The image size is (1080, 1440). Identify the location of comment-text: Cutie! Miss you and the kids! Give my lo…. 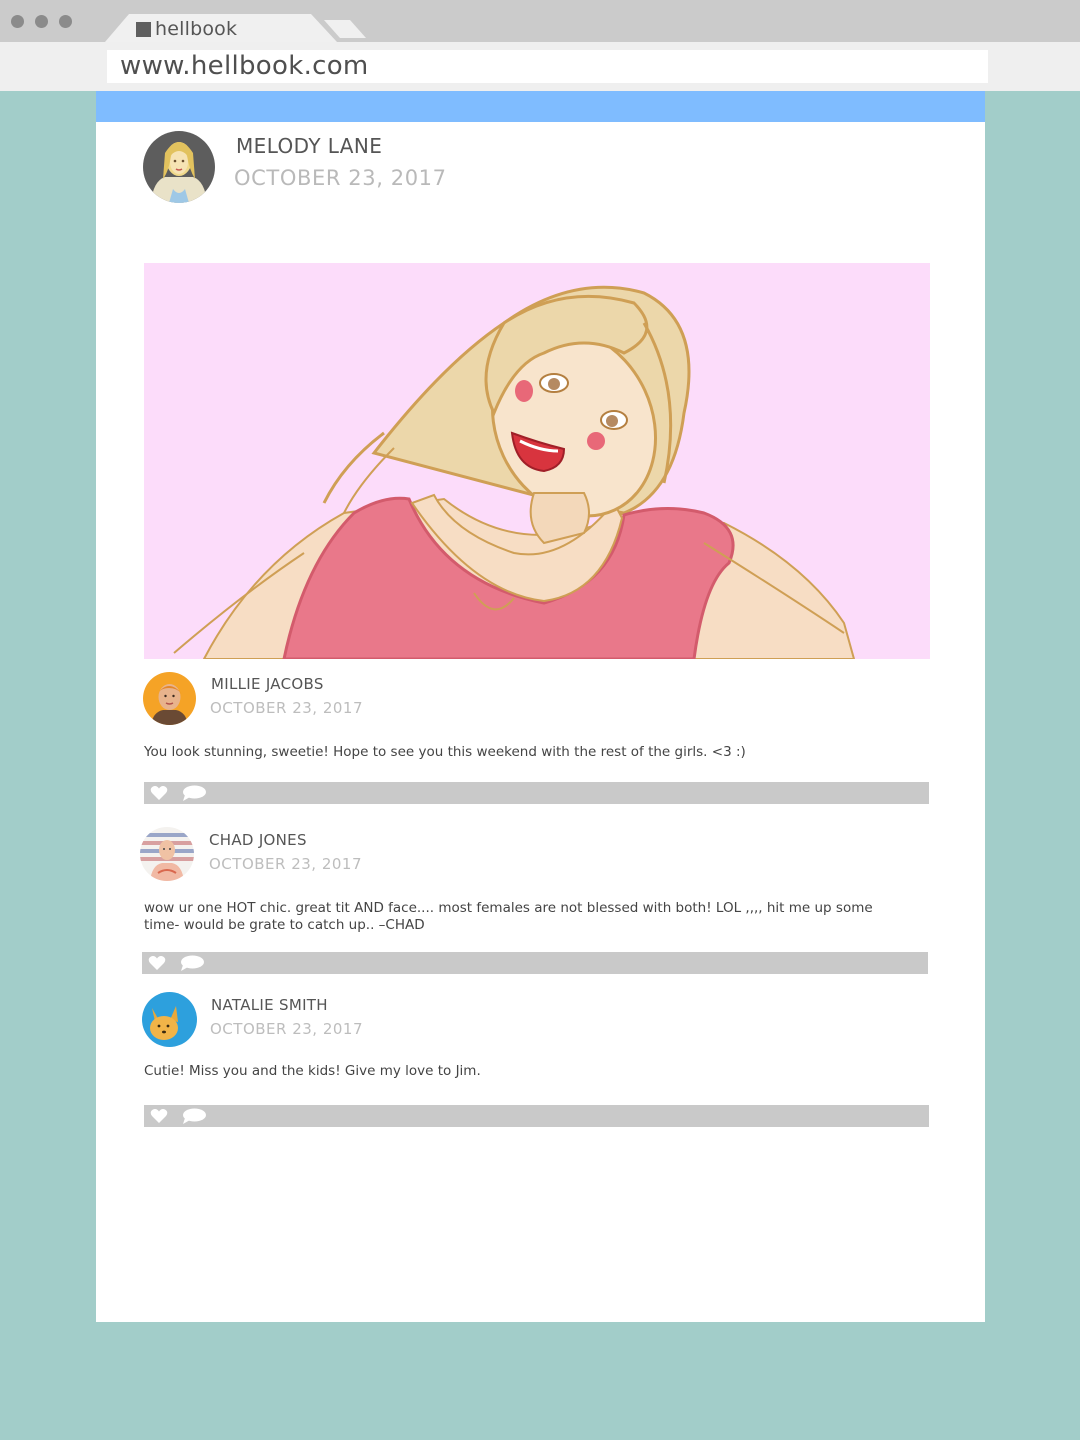
(312, 1071).